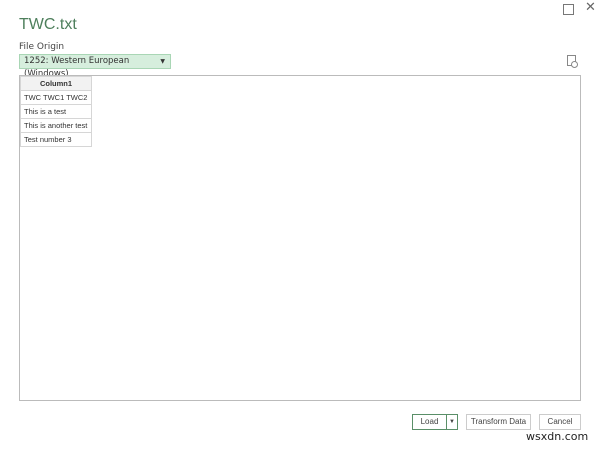 The width and height of the screenshot is (600, 449). What do you see at coordinates (568, 9) in the screenshot?
I see `maximize-icon` at bounding box center [568, 9].